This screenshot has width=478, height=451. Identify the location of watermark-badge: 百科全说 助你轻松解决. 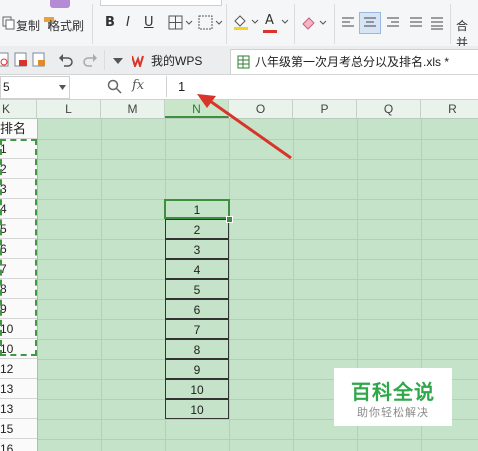
(393, 397).